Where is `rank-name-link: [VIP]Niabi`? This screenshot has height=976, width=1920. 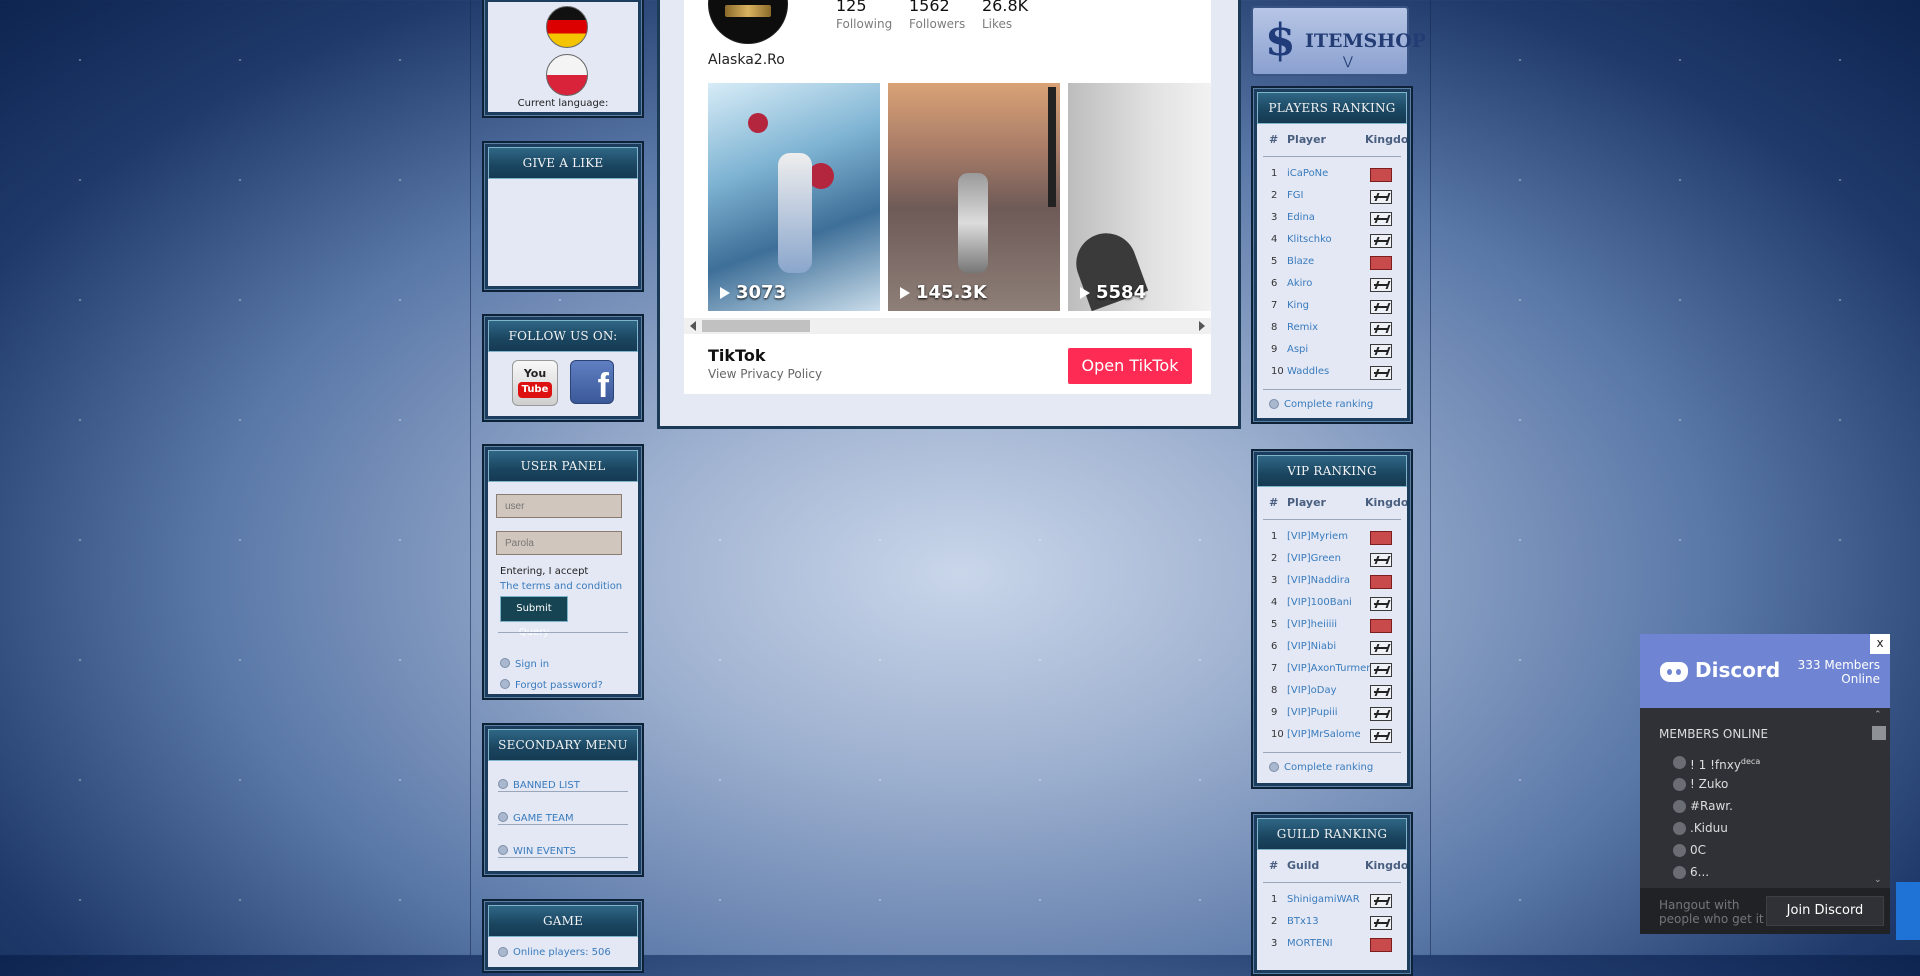
rank-name-link: [VIP]Niabi is located at coordinates (1311, 647).